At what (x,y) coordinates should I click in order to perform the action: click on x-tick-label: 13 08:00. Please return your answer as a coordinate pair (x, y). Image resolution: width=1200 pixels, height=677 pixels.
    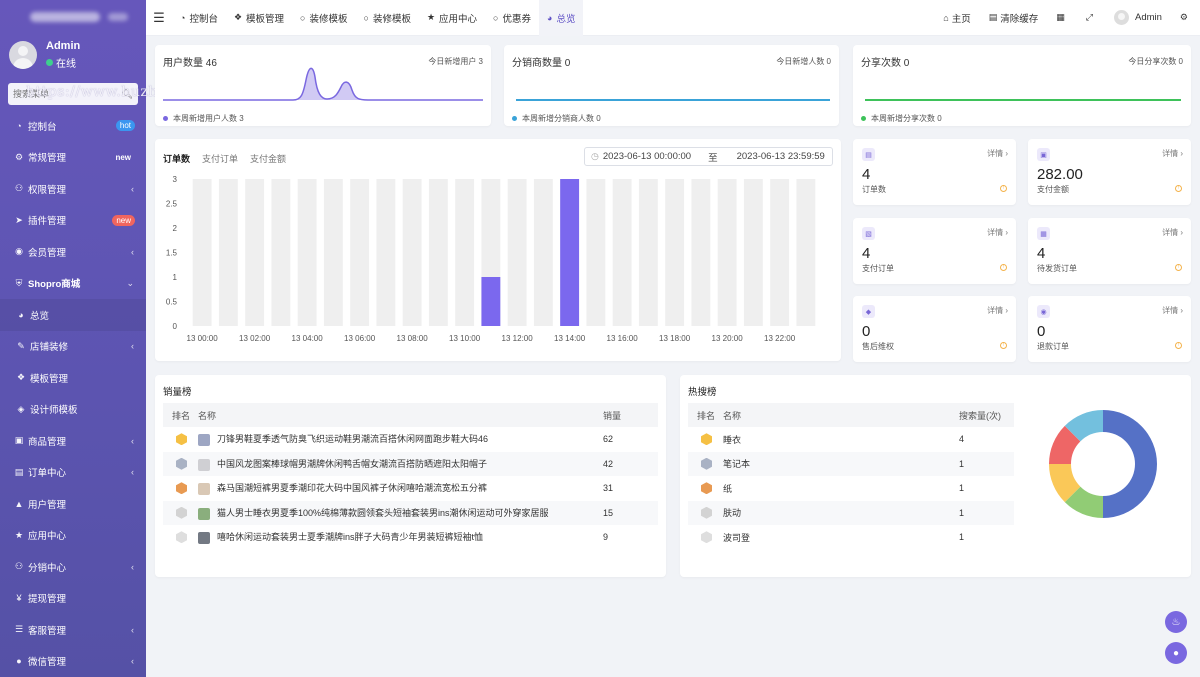
    Looking at the image, I should click on (413, 338).